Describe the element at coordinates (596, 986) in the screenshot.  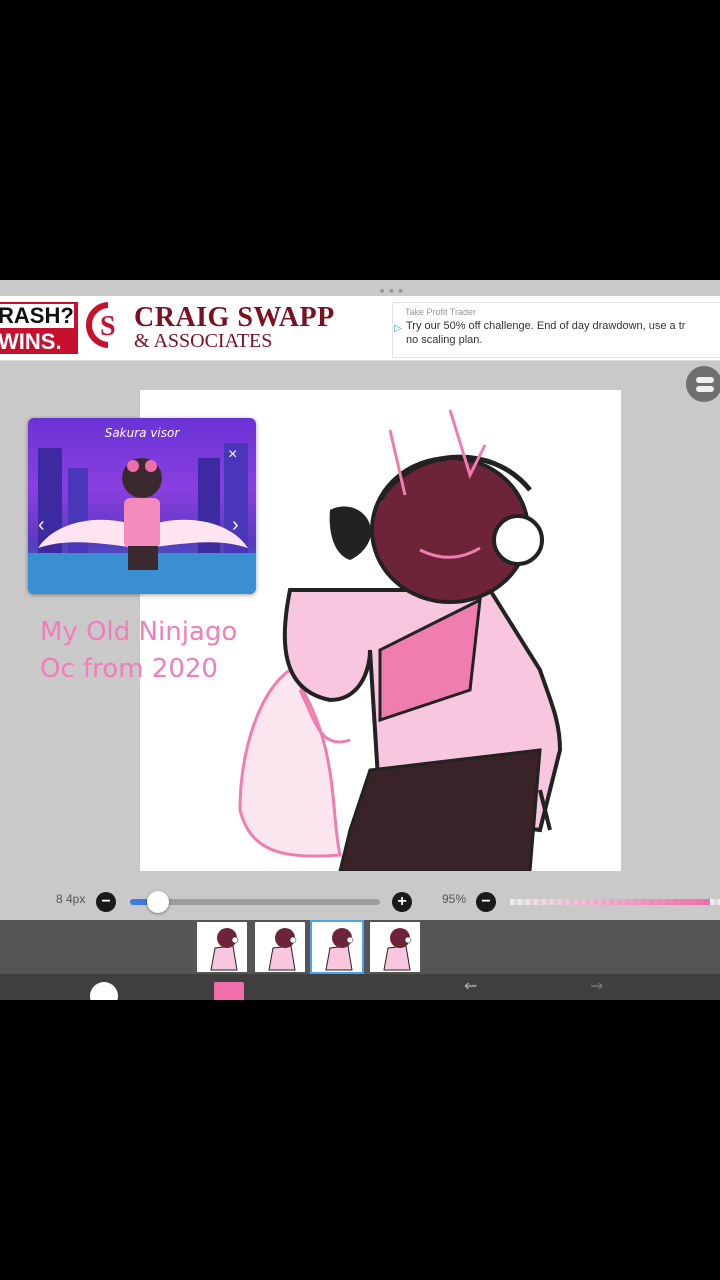
I see `redo-icon: ⇝` at that location.